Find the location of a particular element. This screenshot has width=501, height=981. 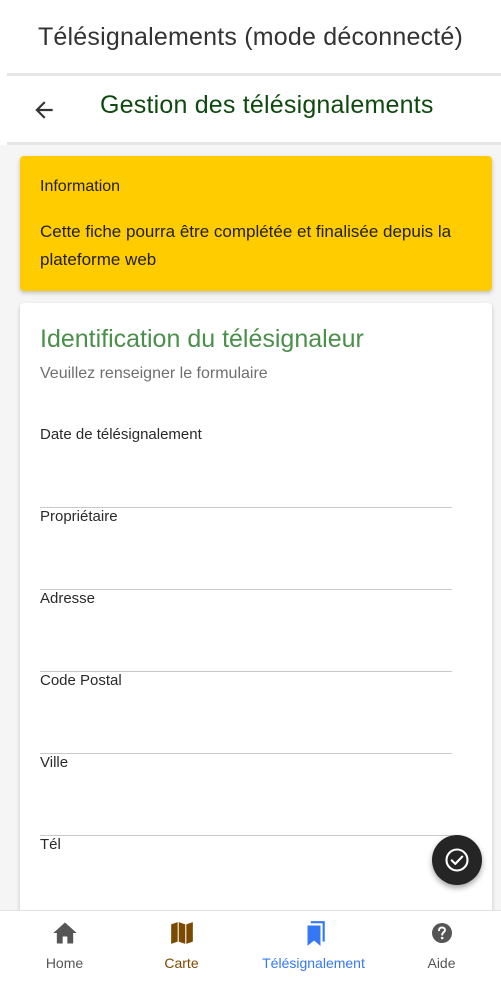

tab-map-label: Carte is located at coordinates (181, 963).